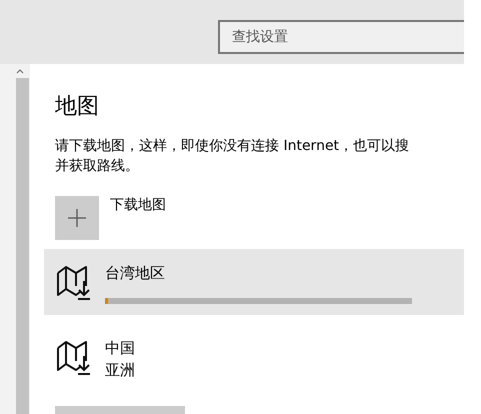 The width and height of the screenshot is (481, 414). What do you see at coordinates (22, 246) in the screenshot?
I see `scrollbar-thumb` at bounding box center [22, 246].